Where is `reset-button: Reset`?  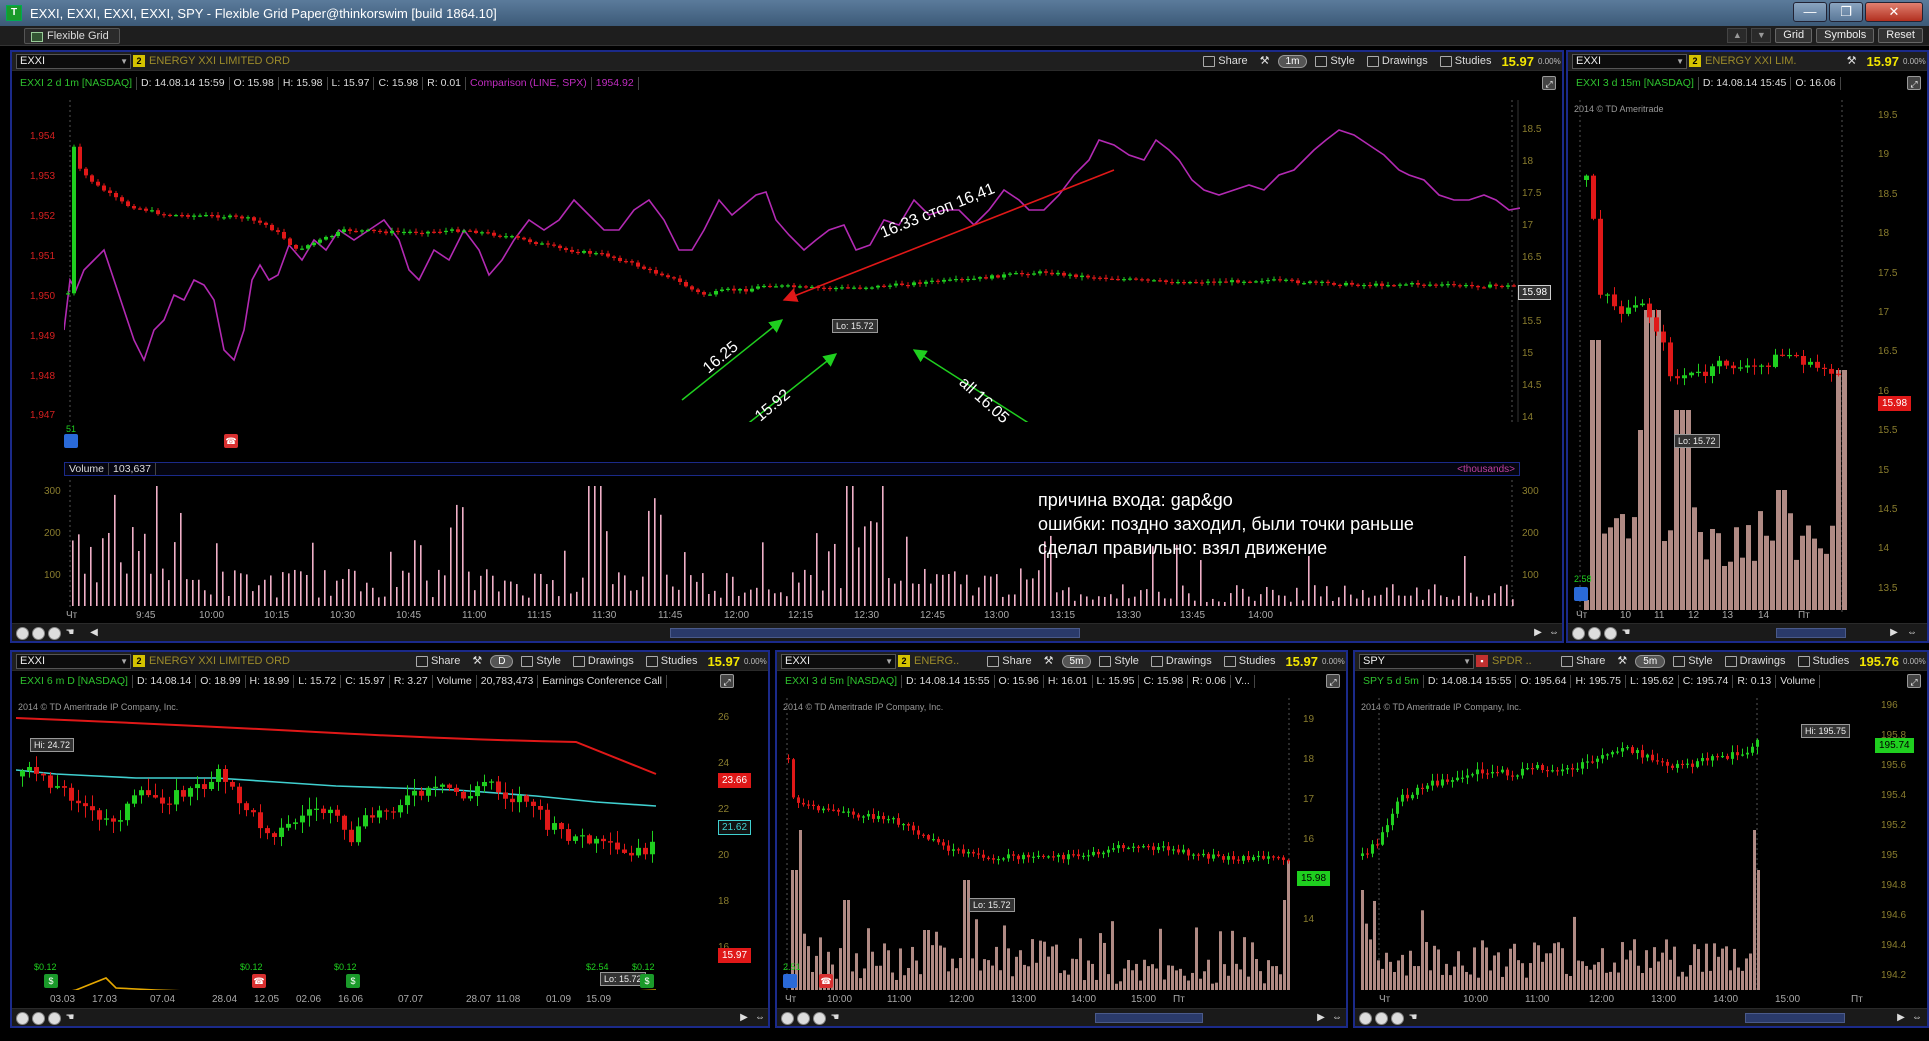
reset-button: Reset is located at coordinates (1900, 35).